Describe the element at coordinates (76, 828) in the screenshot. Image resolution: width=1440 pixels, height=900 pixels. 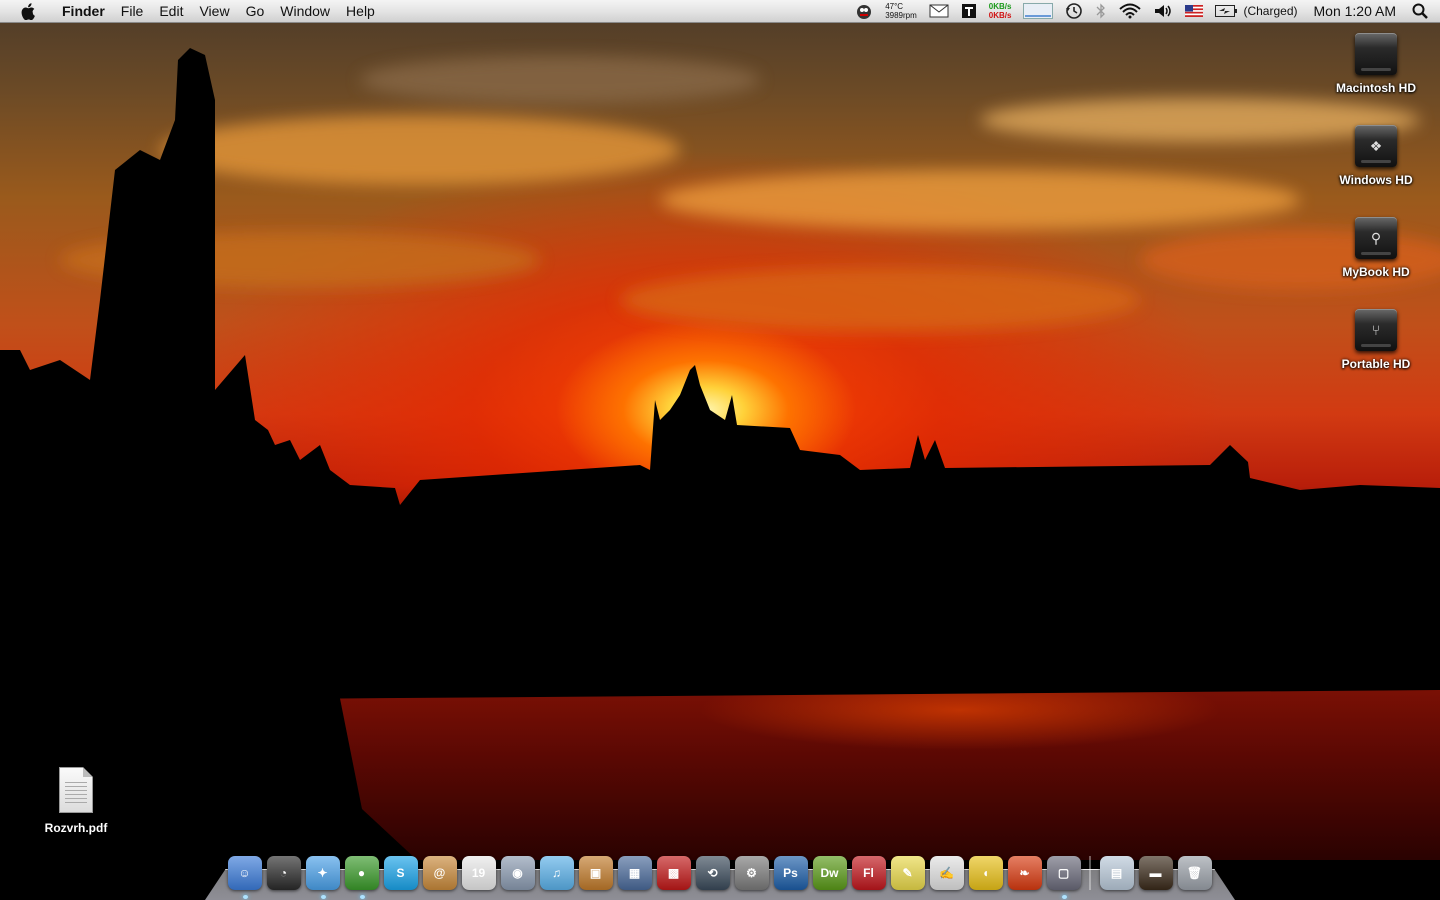
I see `file-label: Rozvrh.pdf` at that location.